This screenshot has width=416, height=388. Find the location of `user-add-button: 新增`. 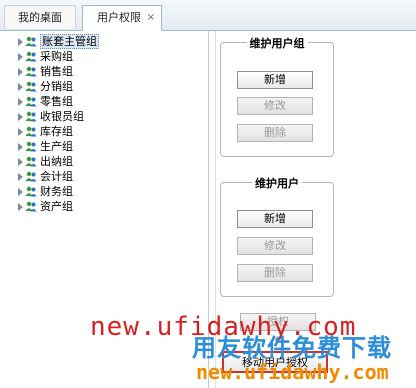

user-add-button: 新增 is located at coordinates (275, 219).